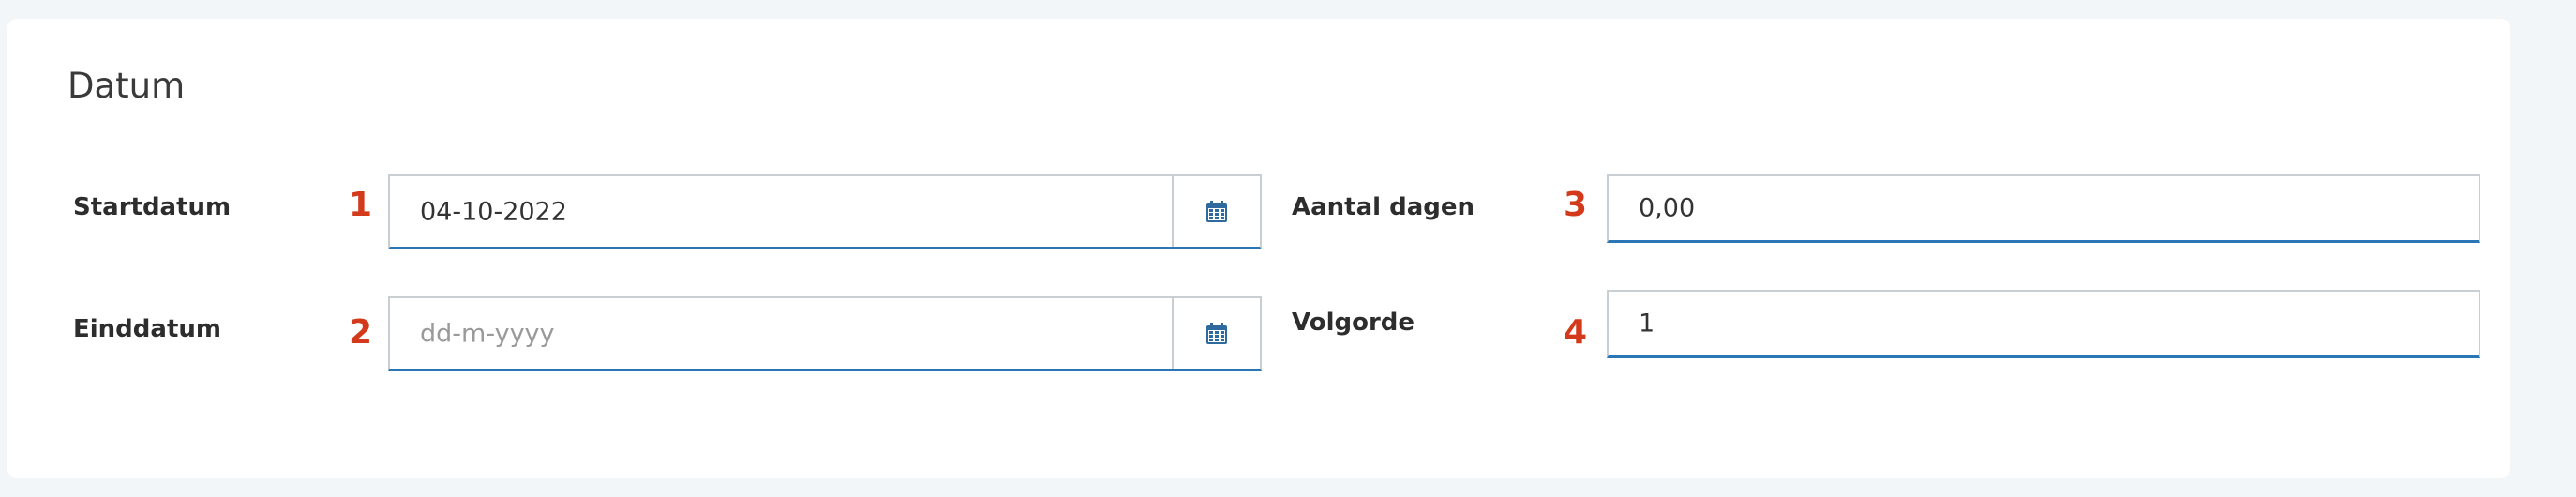  Describe the element at coordinates (825, 333) in the screenshot. I see `einddatum-input: dd-m-yyyy` at that location.